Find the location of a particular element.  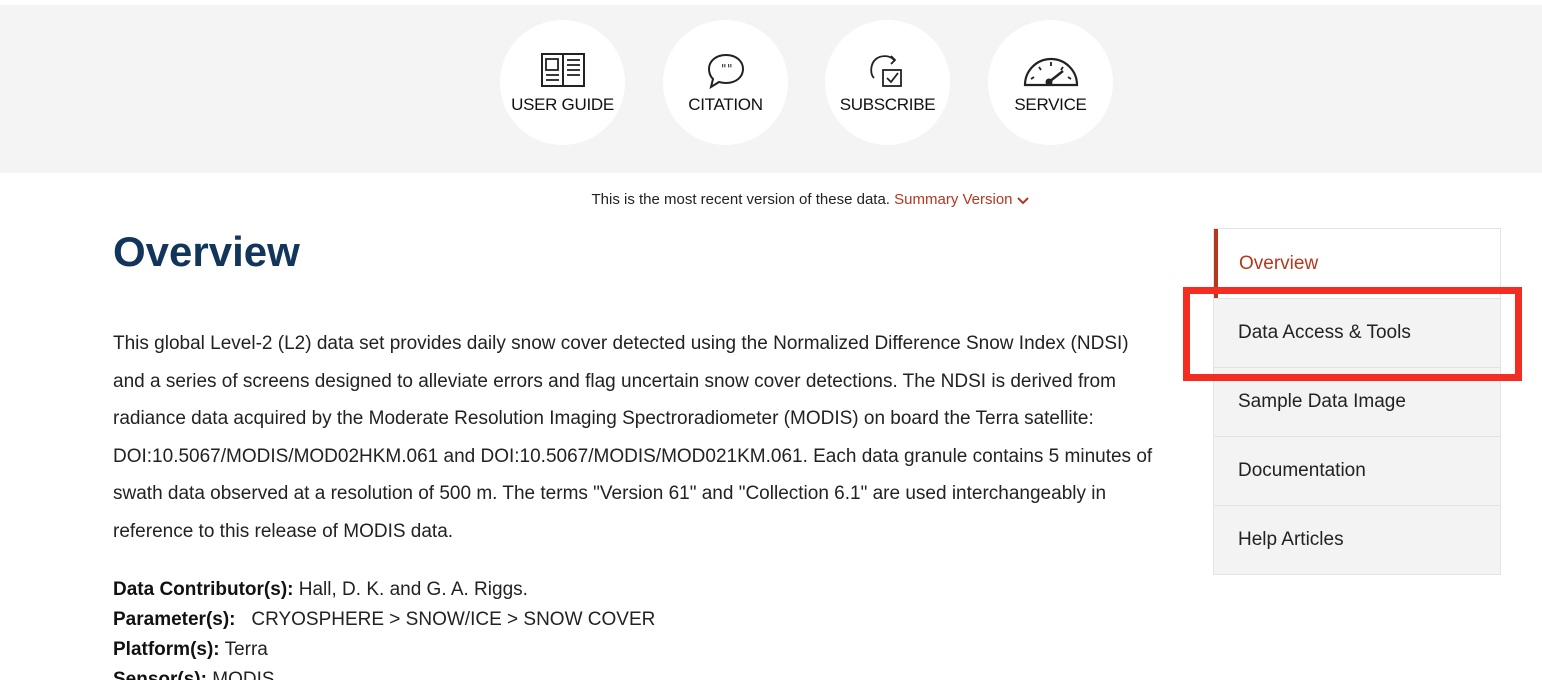

service-label: SERVICE is located at coordinates (1050, 104).